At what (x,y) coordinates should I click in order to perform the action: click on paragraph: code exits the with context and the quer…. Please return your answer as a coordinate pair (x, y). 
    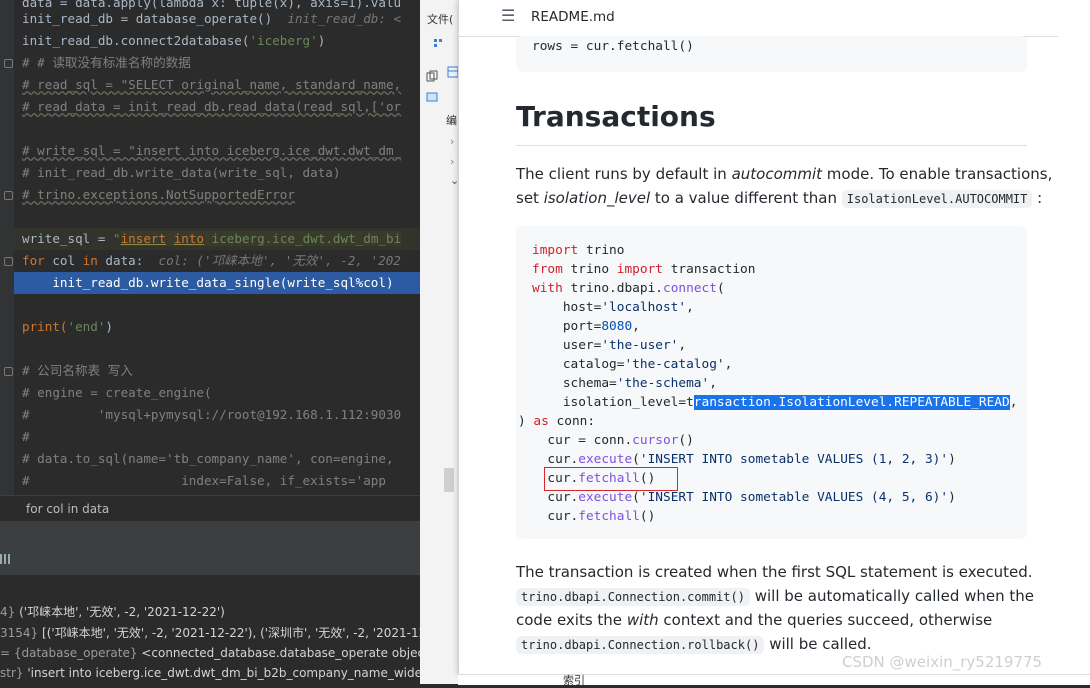
    Looking at the image, I should click on (754, 620).